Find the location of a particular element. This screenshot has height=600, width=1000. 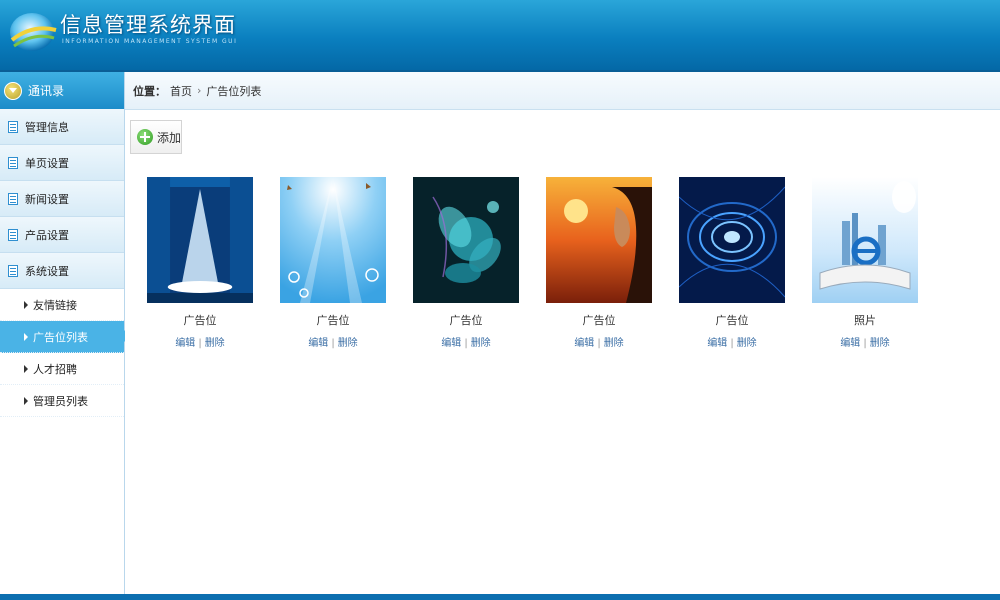

sidebar-item-label: 广告位列表 is located at coordinates (60, 337).